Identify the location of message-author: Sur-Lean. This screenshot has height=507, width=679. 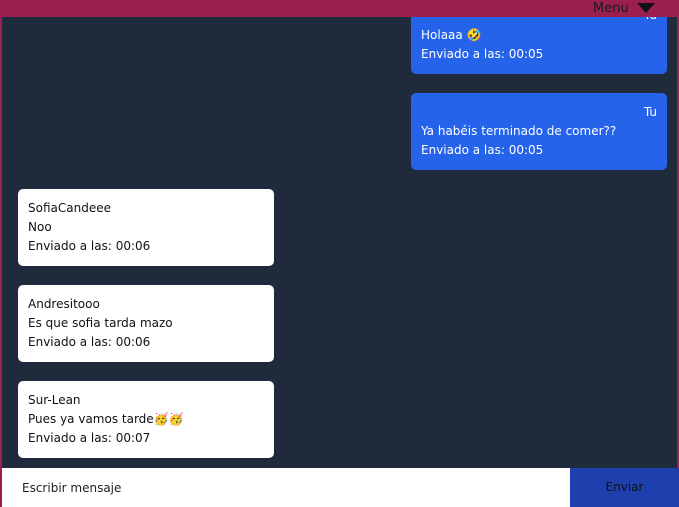
(54, 400).